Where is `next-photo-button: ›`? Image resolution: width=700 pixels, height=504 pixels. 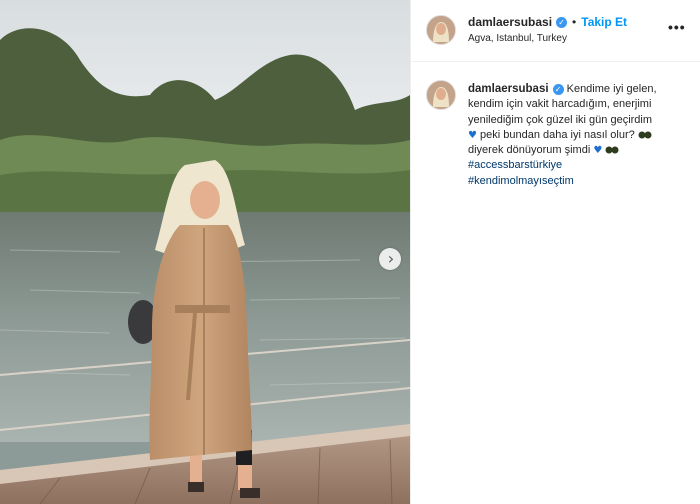
next-photo-button: › is located at coordinates (390, 259).